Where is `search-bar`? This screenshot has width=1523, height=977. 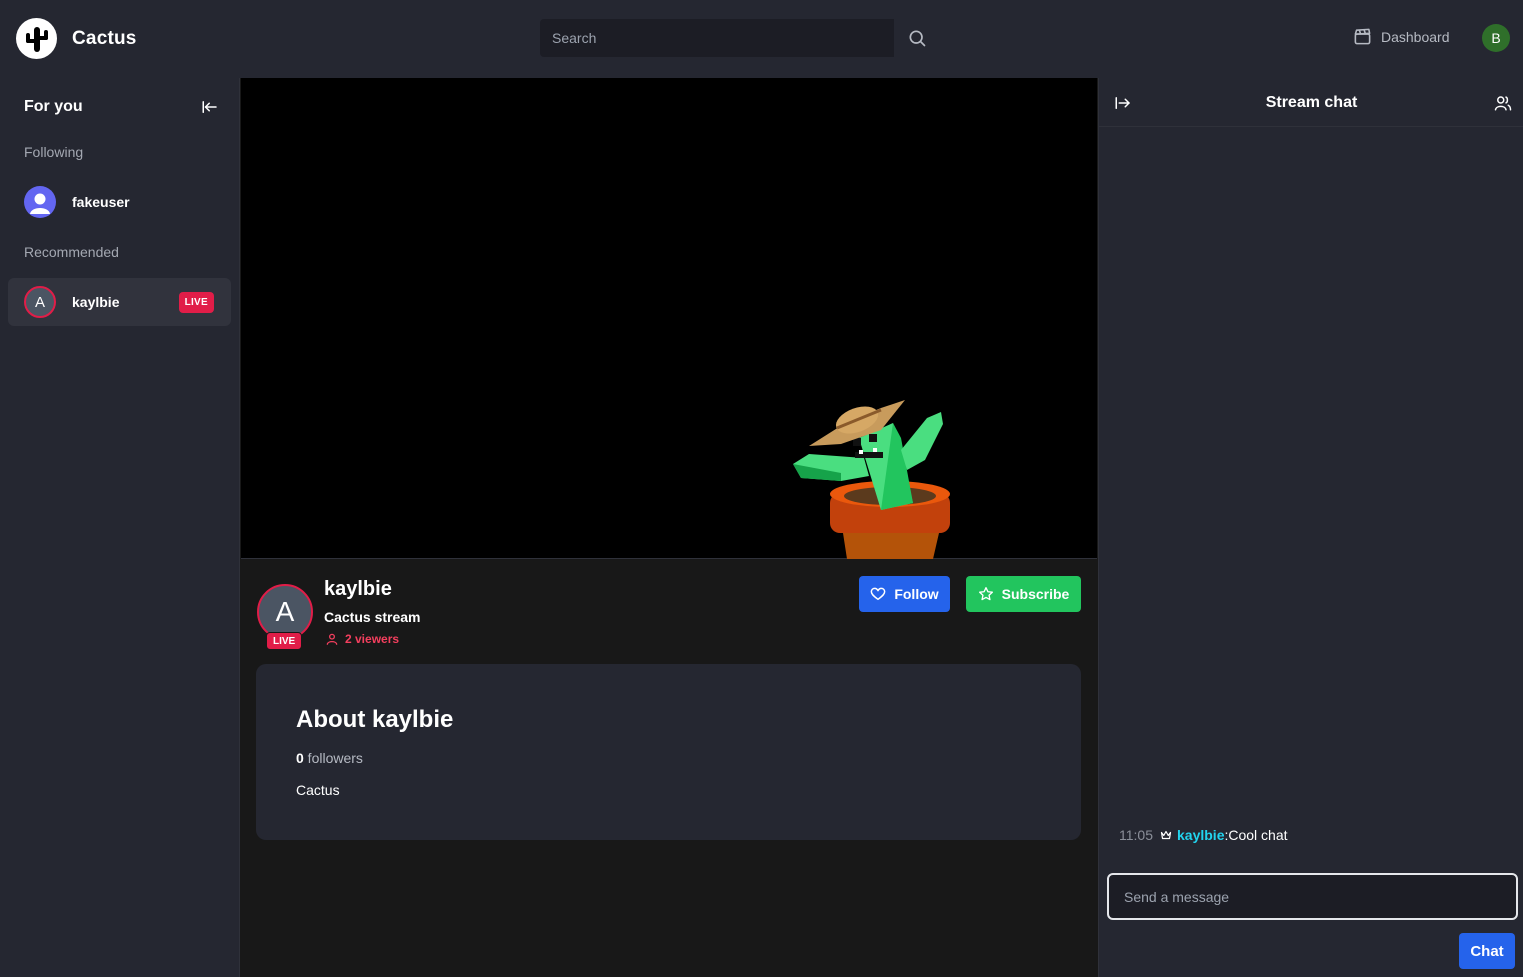 search-bar is located at coordinates (740, 38).